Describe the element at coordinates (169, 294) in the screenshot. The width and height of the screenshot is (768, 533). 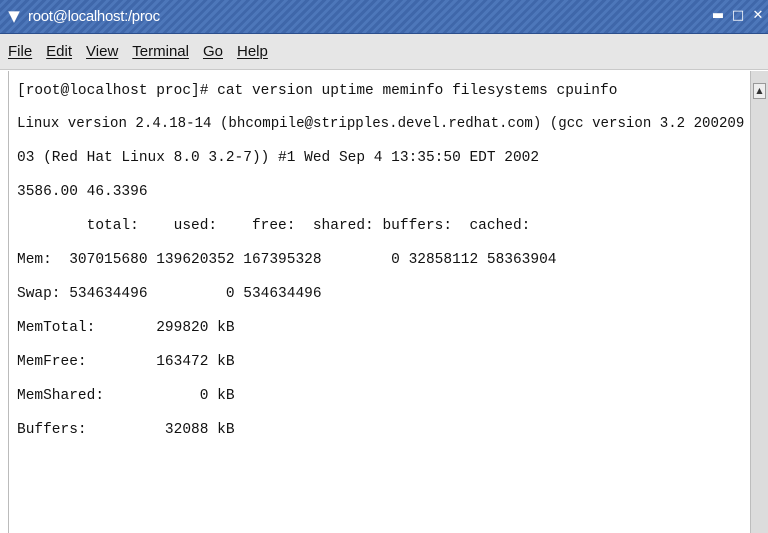
I see `terminal-line: Swap: 534634496 0 534634496` at that location.